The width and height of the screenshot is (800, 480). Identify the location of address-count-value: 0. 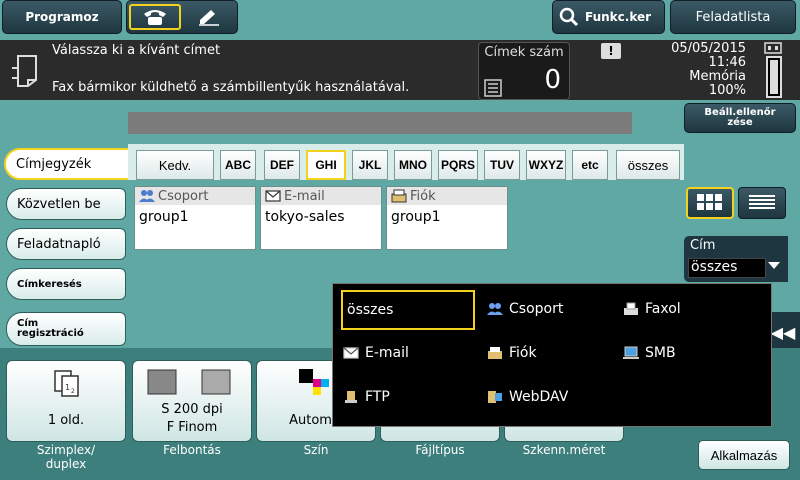
(552, 80).